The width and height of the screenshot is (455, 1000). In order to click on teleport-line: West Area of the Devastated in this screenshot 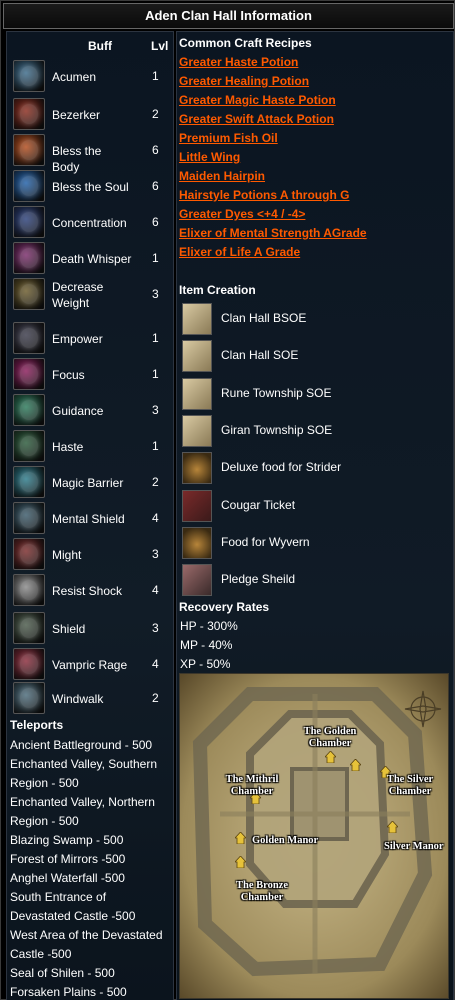, I will do `click(86, 935)`.